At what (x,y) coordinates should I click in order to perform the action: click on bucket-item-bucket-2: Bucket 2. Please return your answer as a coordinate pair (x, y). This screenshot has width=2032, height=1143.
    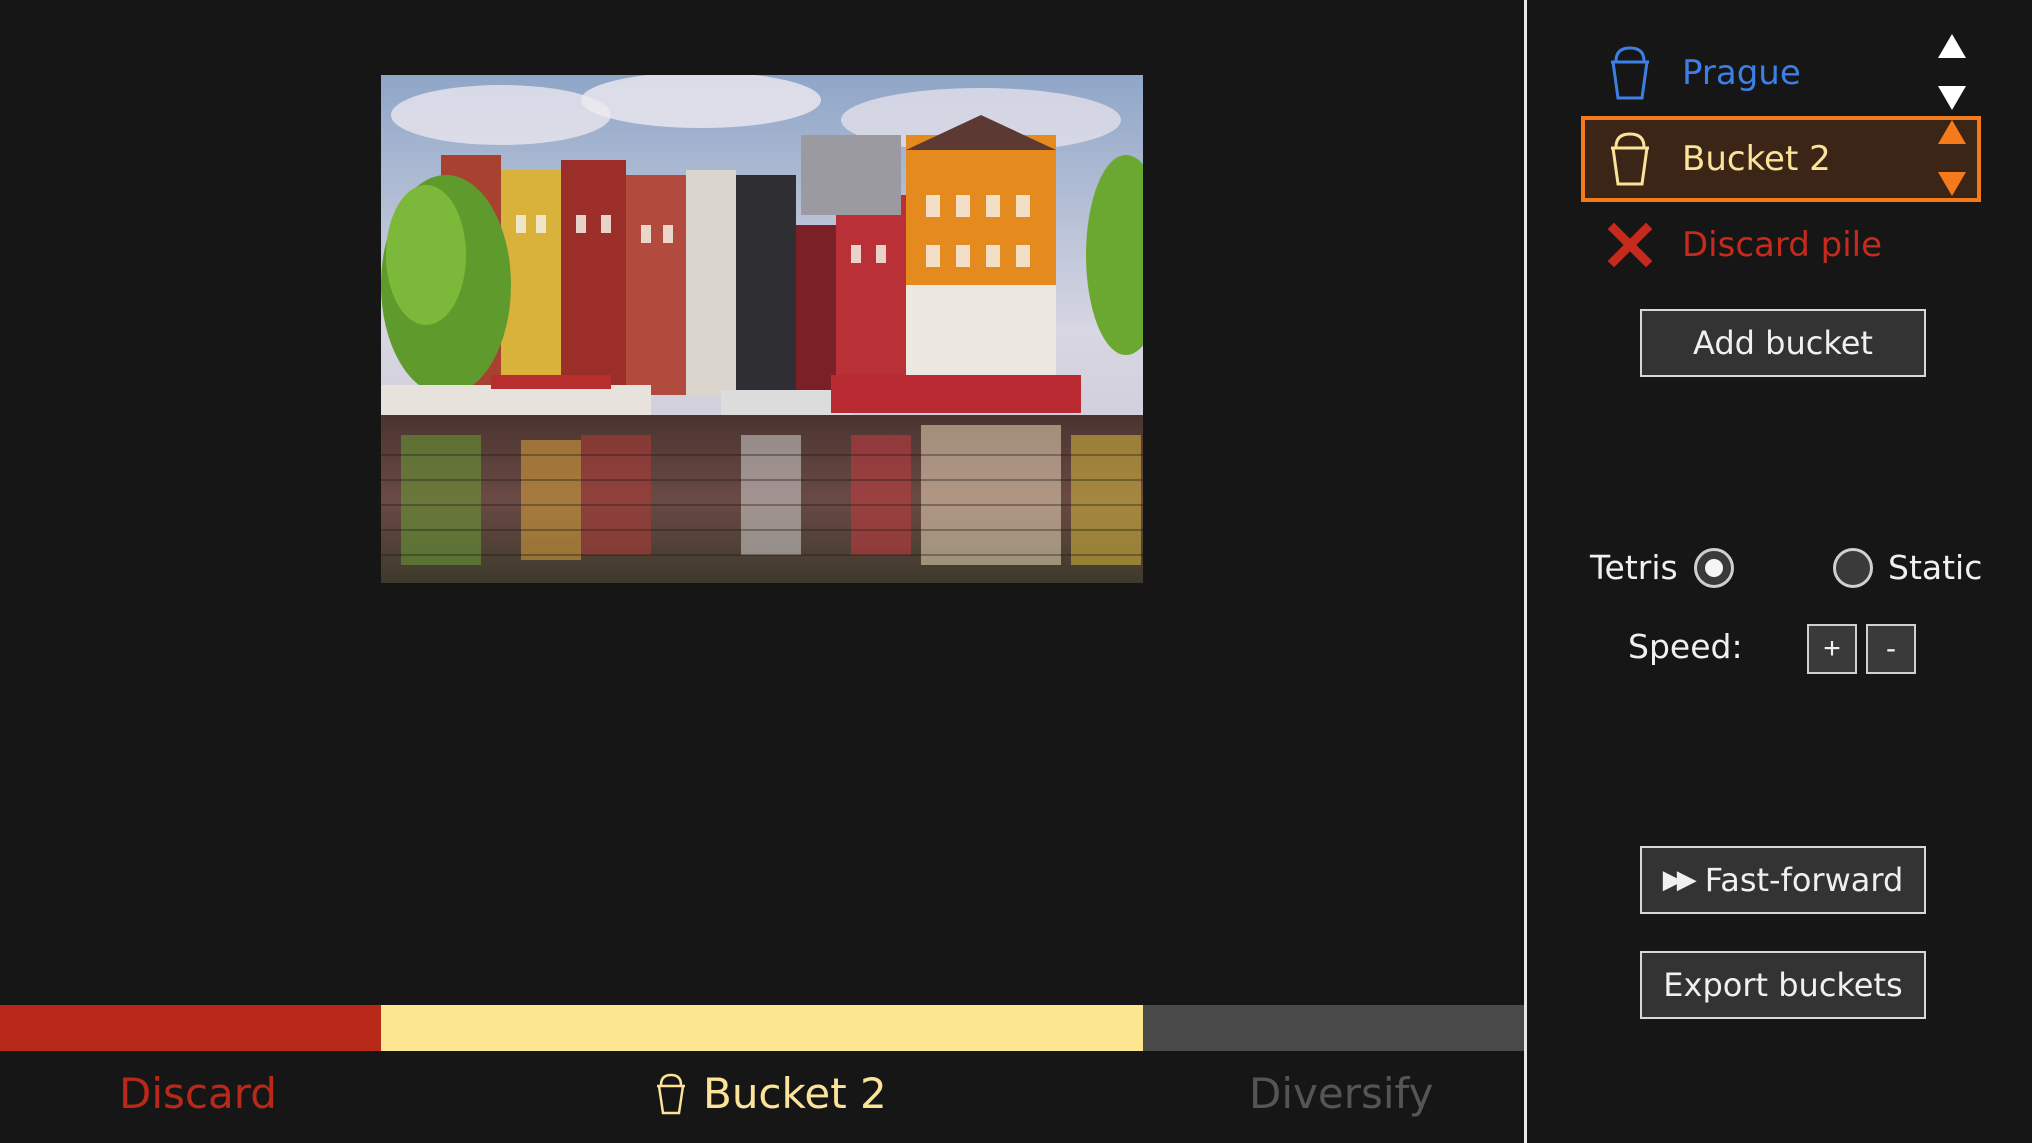
    Looking at the image, I should click on (1781, 159).